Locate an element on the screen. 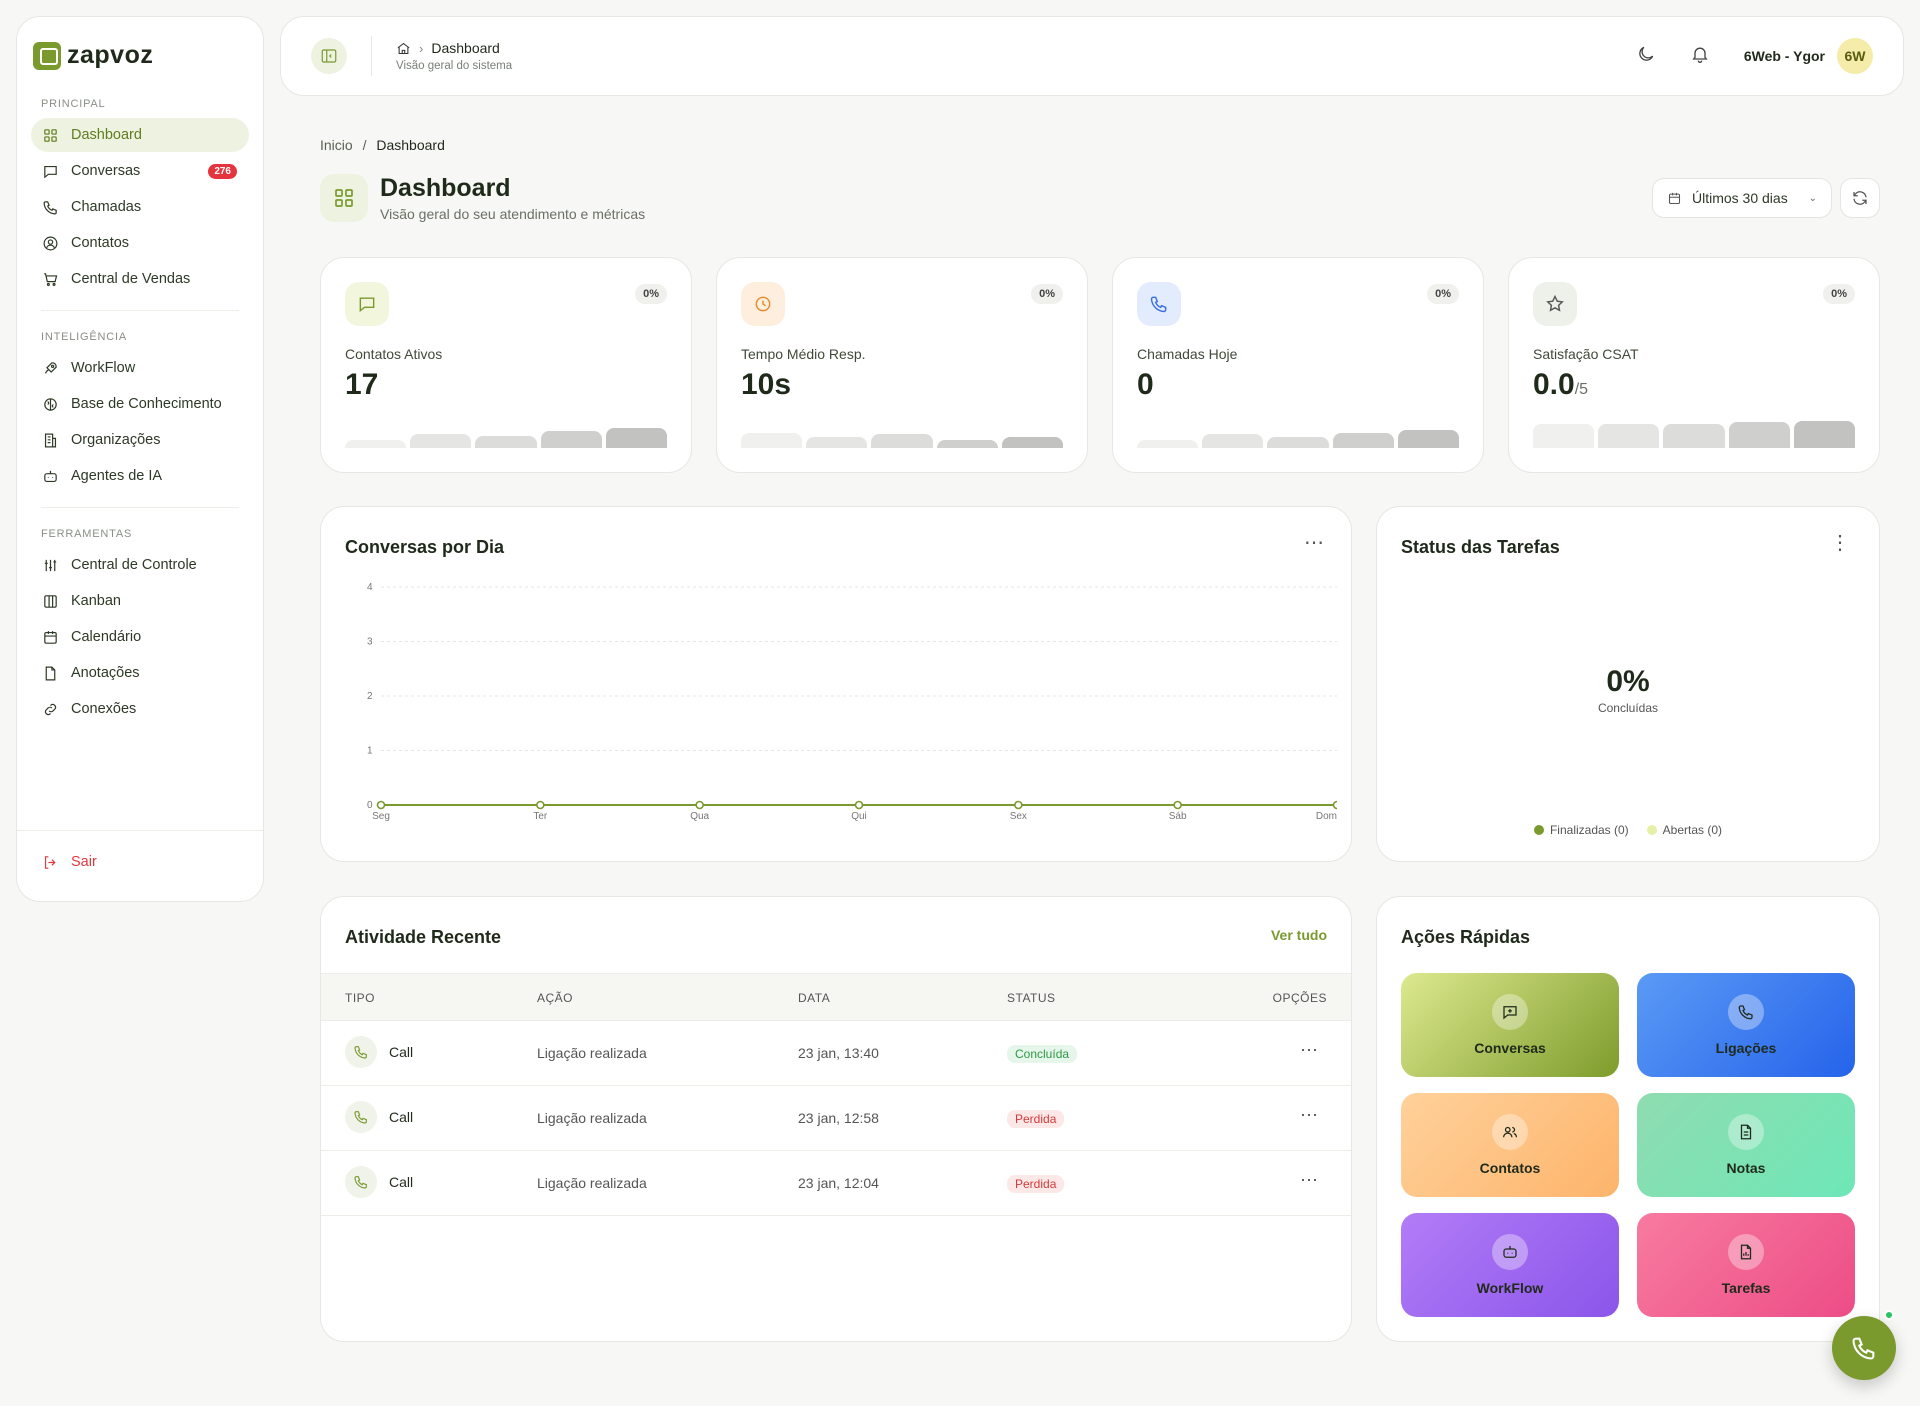 Image resolution: width=1920 pixels, height=1406 pixels. row-date: 23 jan, 12:04 is located at coordinates (838, 1183).